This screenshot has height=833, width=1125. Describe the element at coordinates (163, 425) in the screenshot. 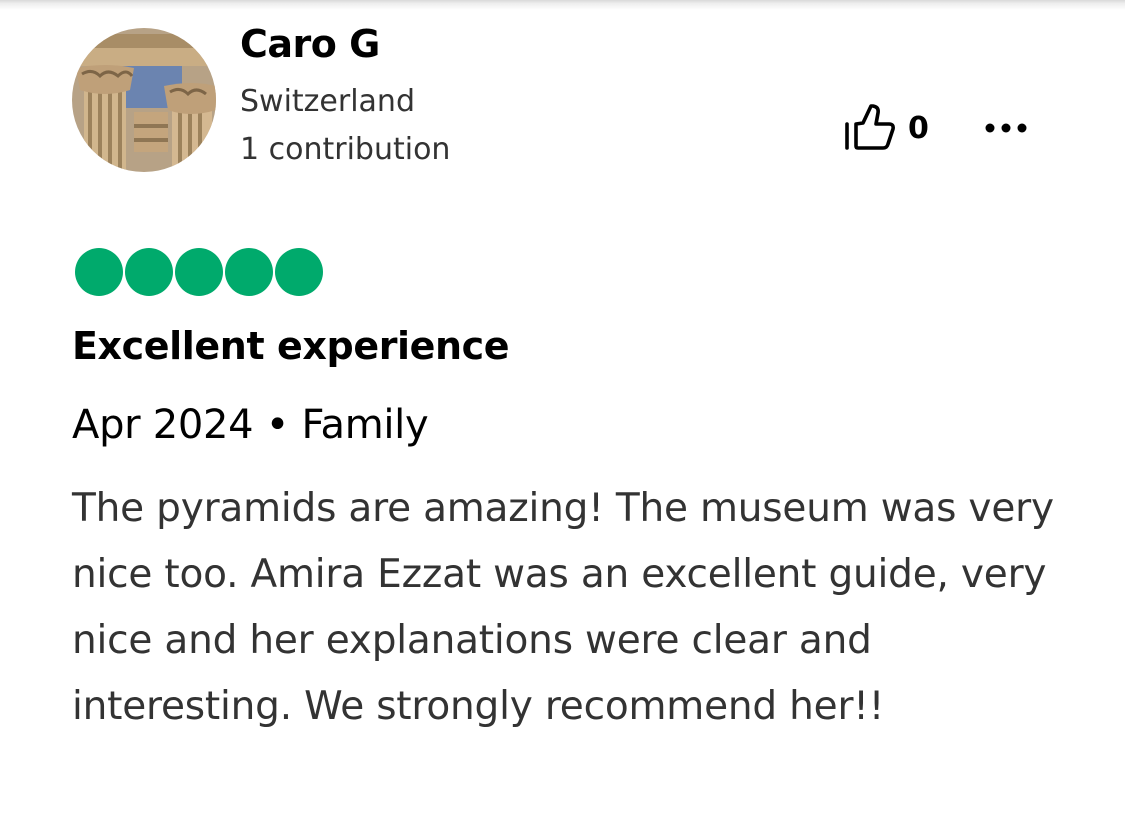

I see `review-date: Apr 2024` at that location.